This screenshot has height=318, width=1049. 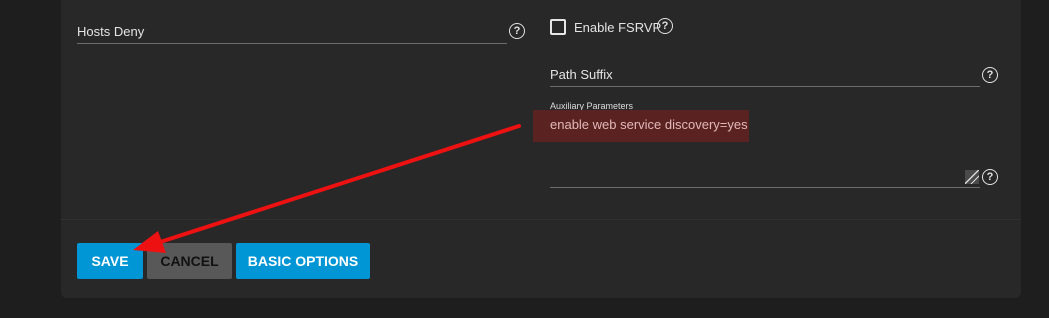 I want to click on auxiliary-parameters-textarea: enable web service discovery=yes, so click(x=649, y=124).